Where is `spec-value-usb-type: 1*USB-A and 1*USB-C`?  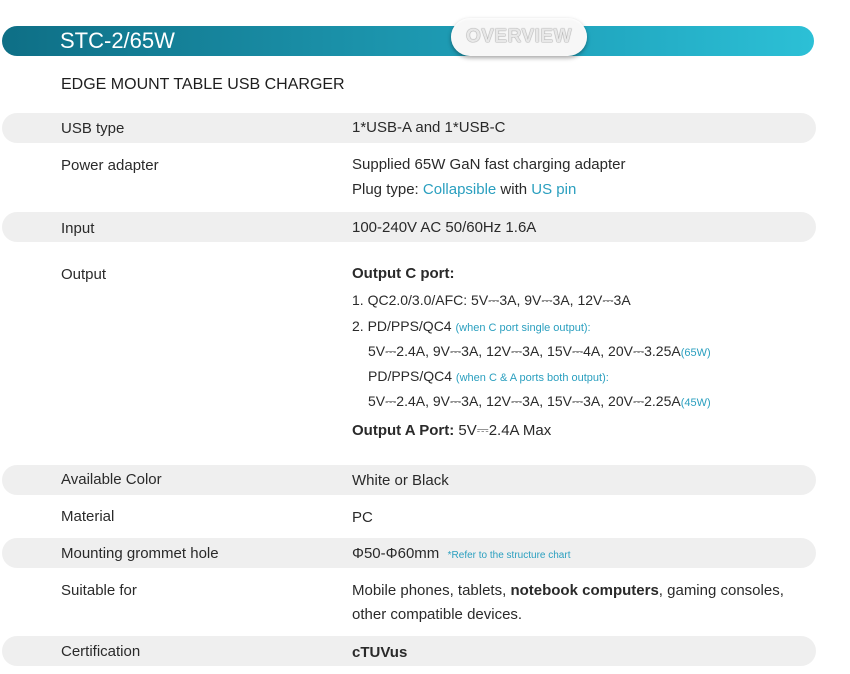
spec-value-usb-type: 1*USB-A and 1*USB-C is located at coordinates (429, 127).